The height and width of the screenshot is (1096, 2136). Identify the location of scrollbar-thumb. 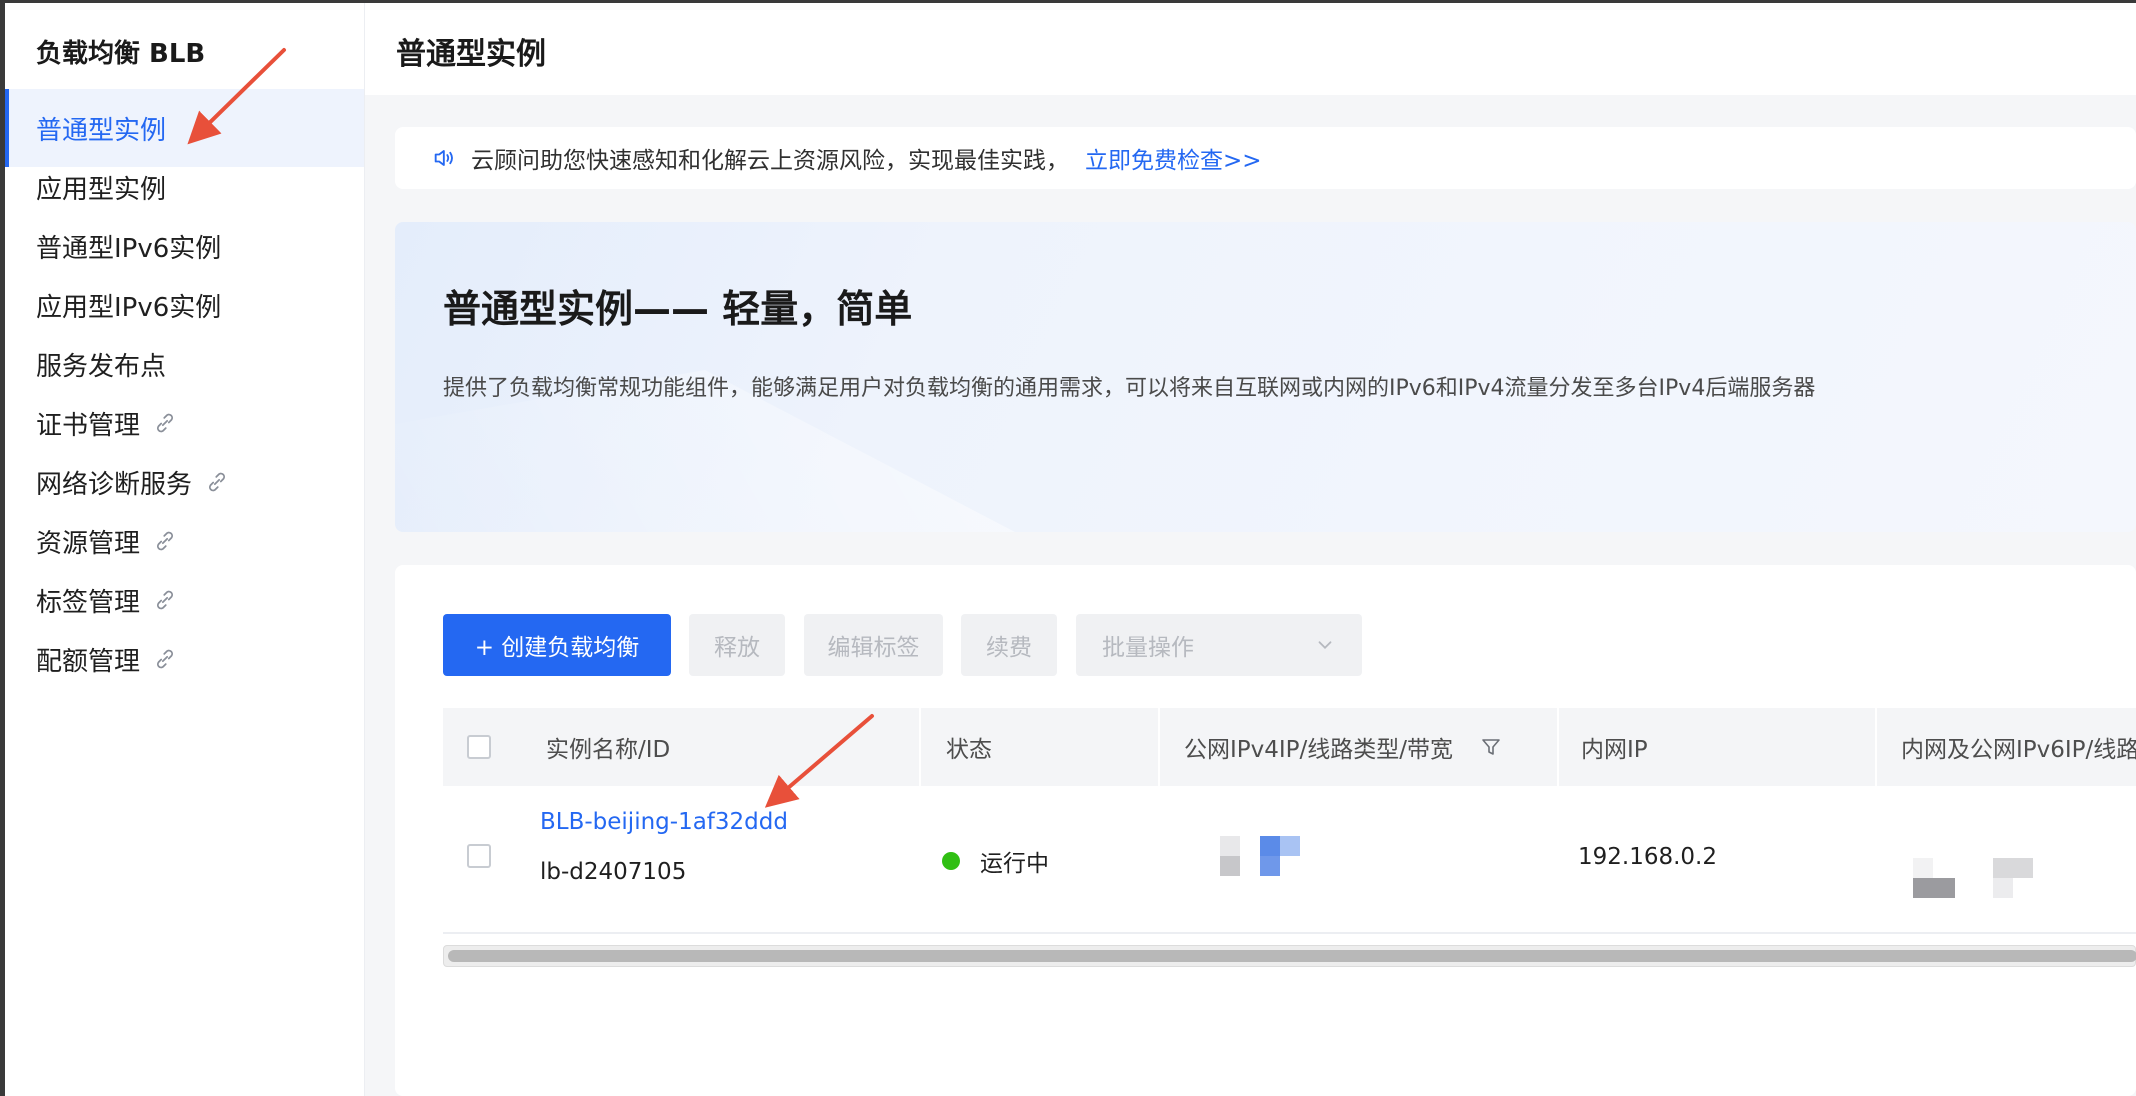
(1292, 956).